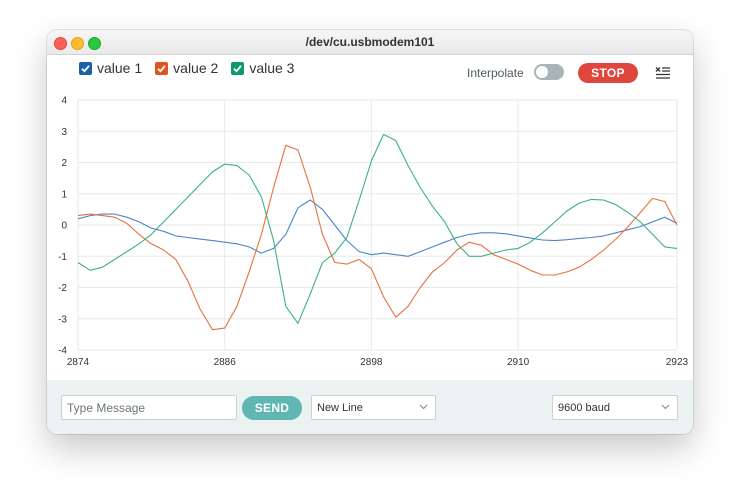 This screenshot has width=740, height=496. Describe the element at coordinates (495, 73) in the screenshot. I see `interpolate-label: Interpolate` at that location.